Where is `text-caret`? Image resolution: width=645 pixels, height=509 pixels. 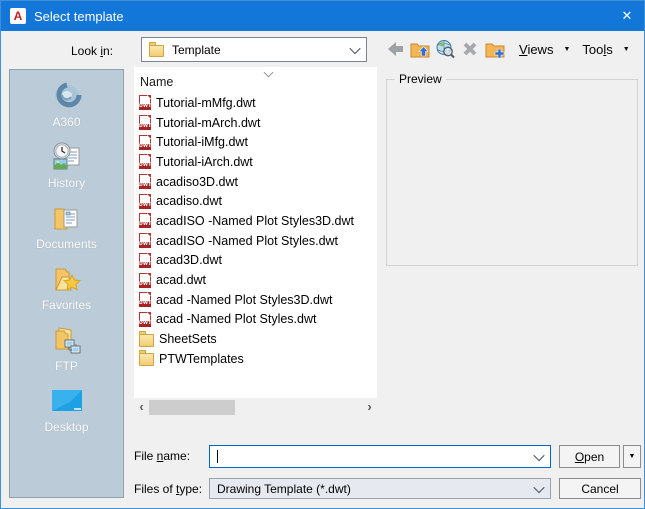 text-caret is located at coordinates (217, 456).